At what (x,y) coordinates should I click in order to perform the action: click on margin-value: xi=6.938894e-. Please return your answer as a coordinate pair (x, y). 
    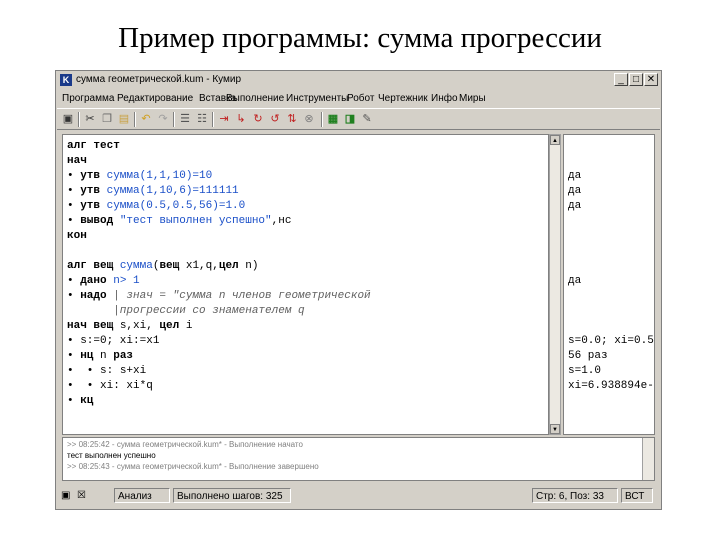
    Looking at the image, I should click on (611, 386).